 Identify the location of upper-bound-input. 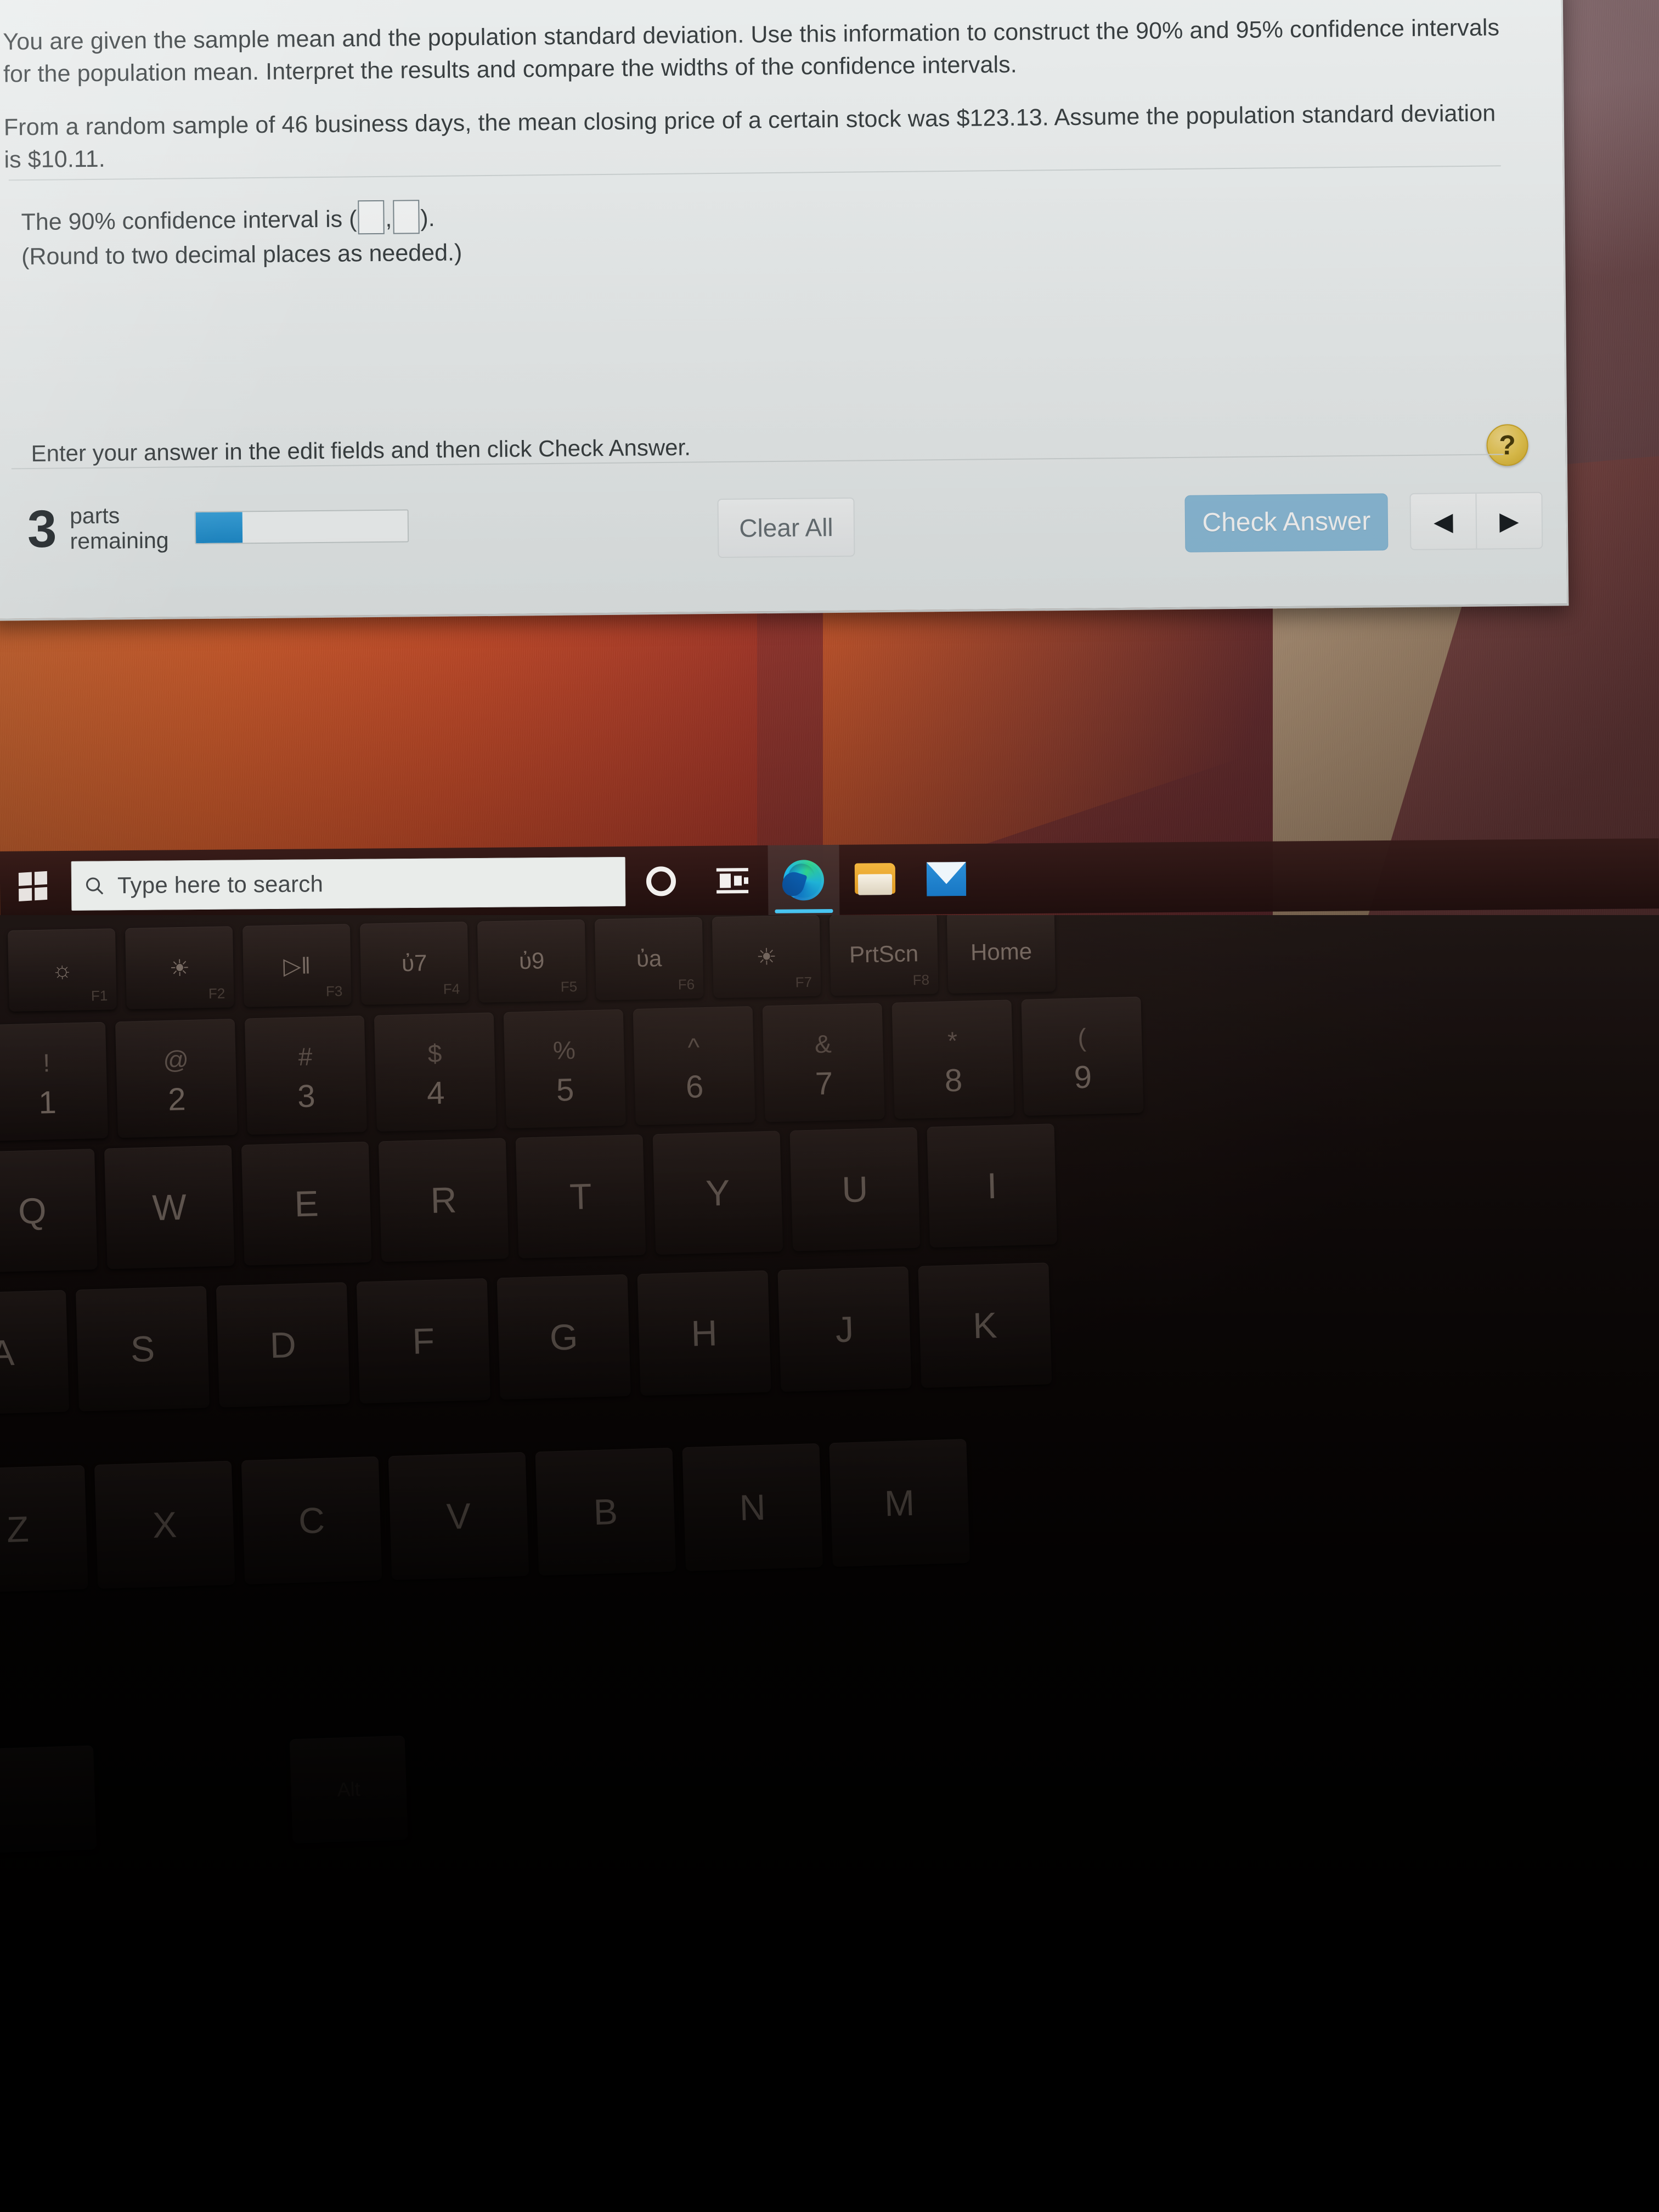
(406, 217).